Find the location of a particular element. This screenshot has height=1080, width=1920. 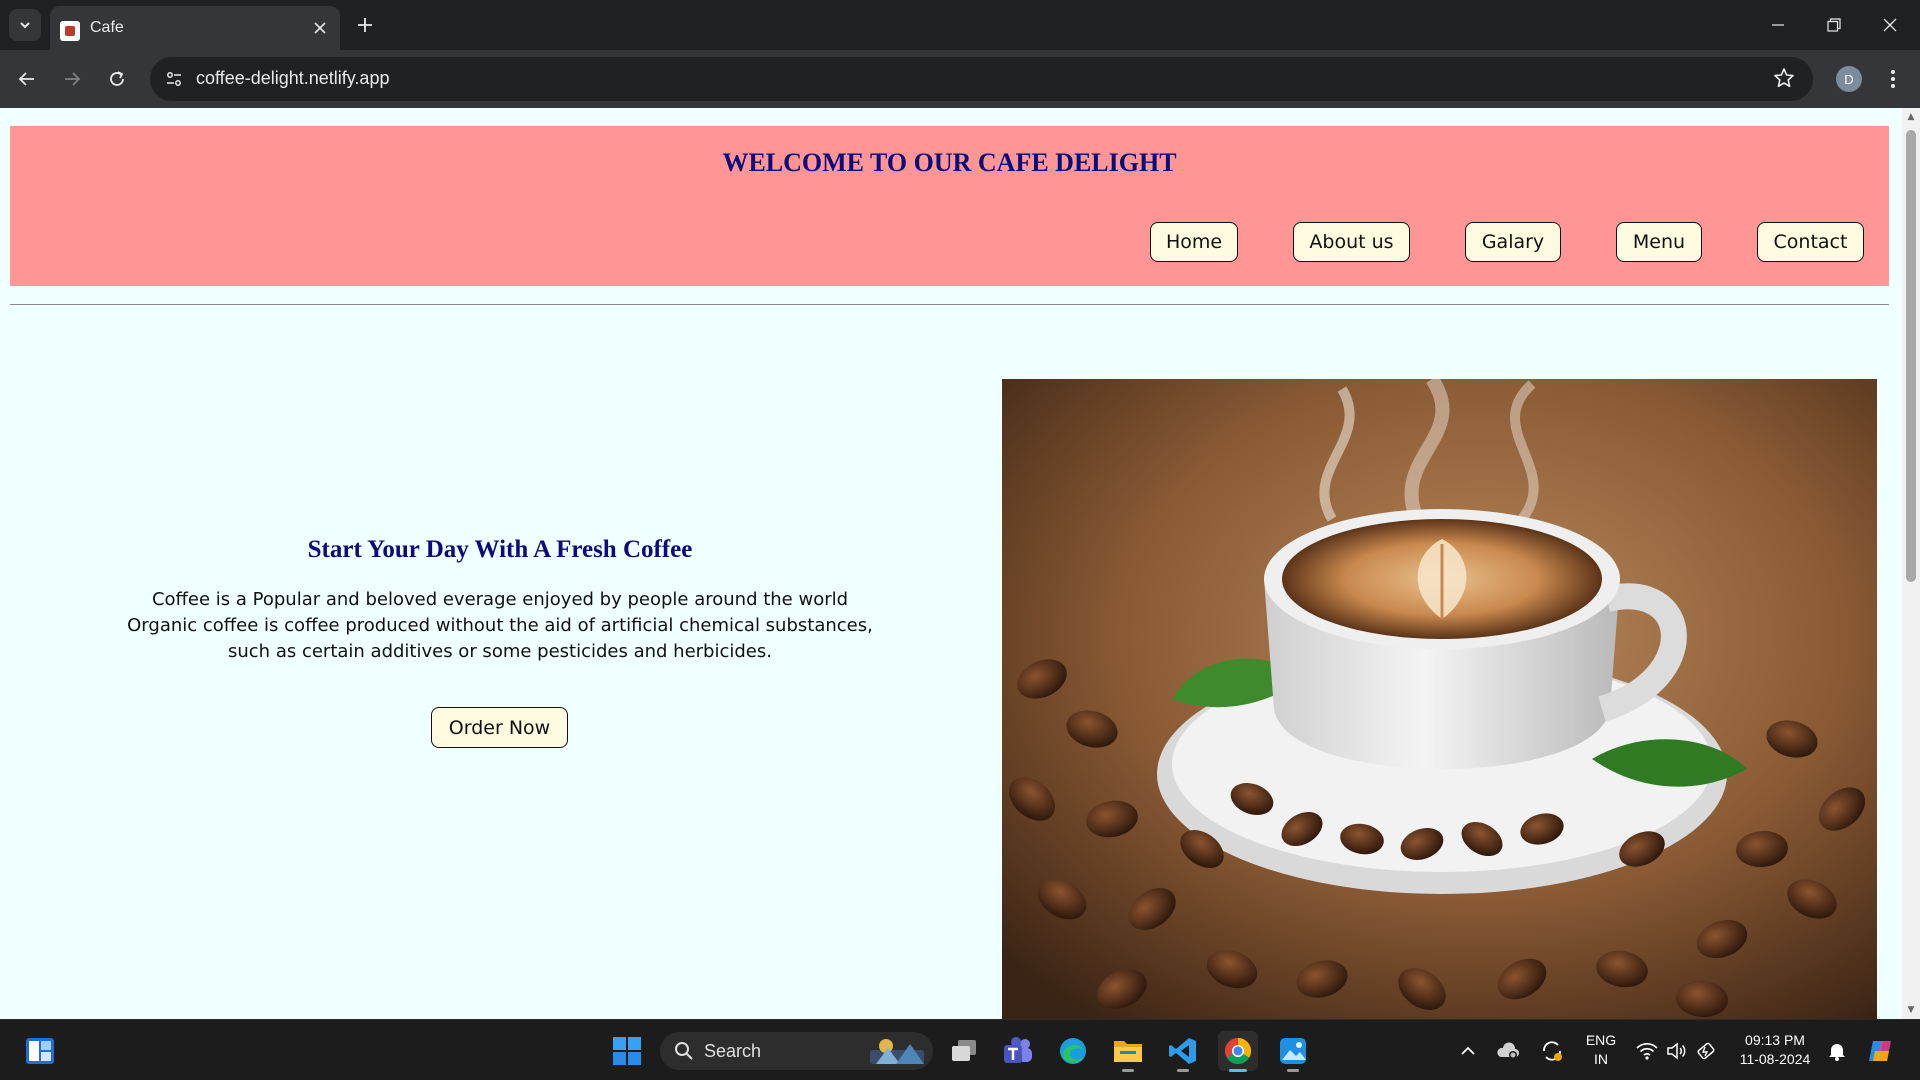

reload-icon is located at coordinates (117, 78).